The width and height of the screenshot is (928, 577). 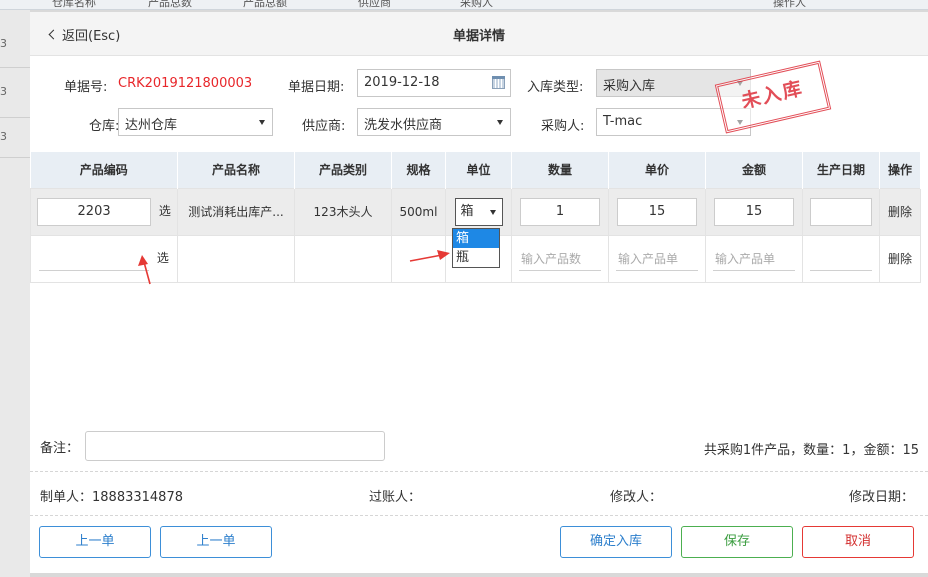 What do you see at coordinates (402, 82) in the screenshot?
I see `doc-date-value: 2019-12-18` at bounding box center [402, 82].